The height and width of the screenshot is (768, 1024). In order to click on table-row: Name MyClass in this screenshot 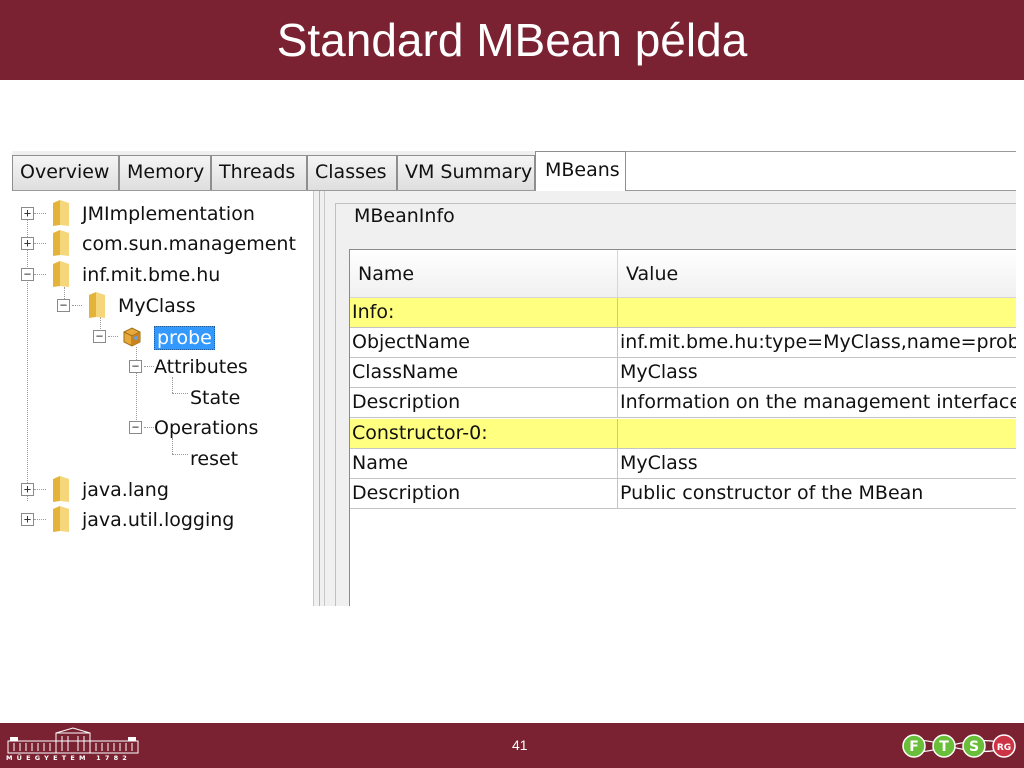, I will do `click(683, 464)`.